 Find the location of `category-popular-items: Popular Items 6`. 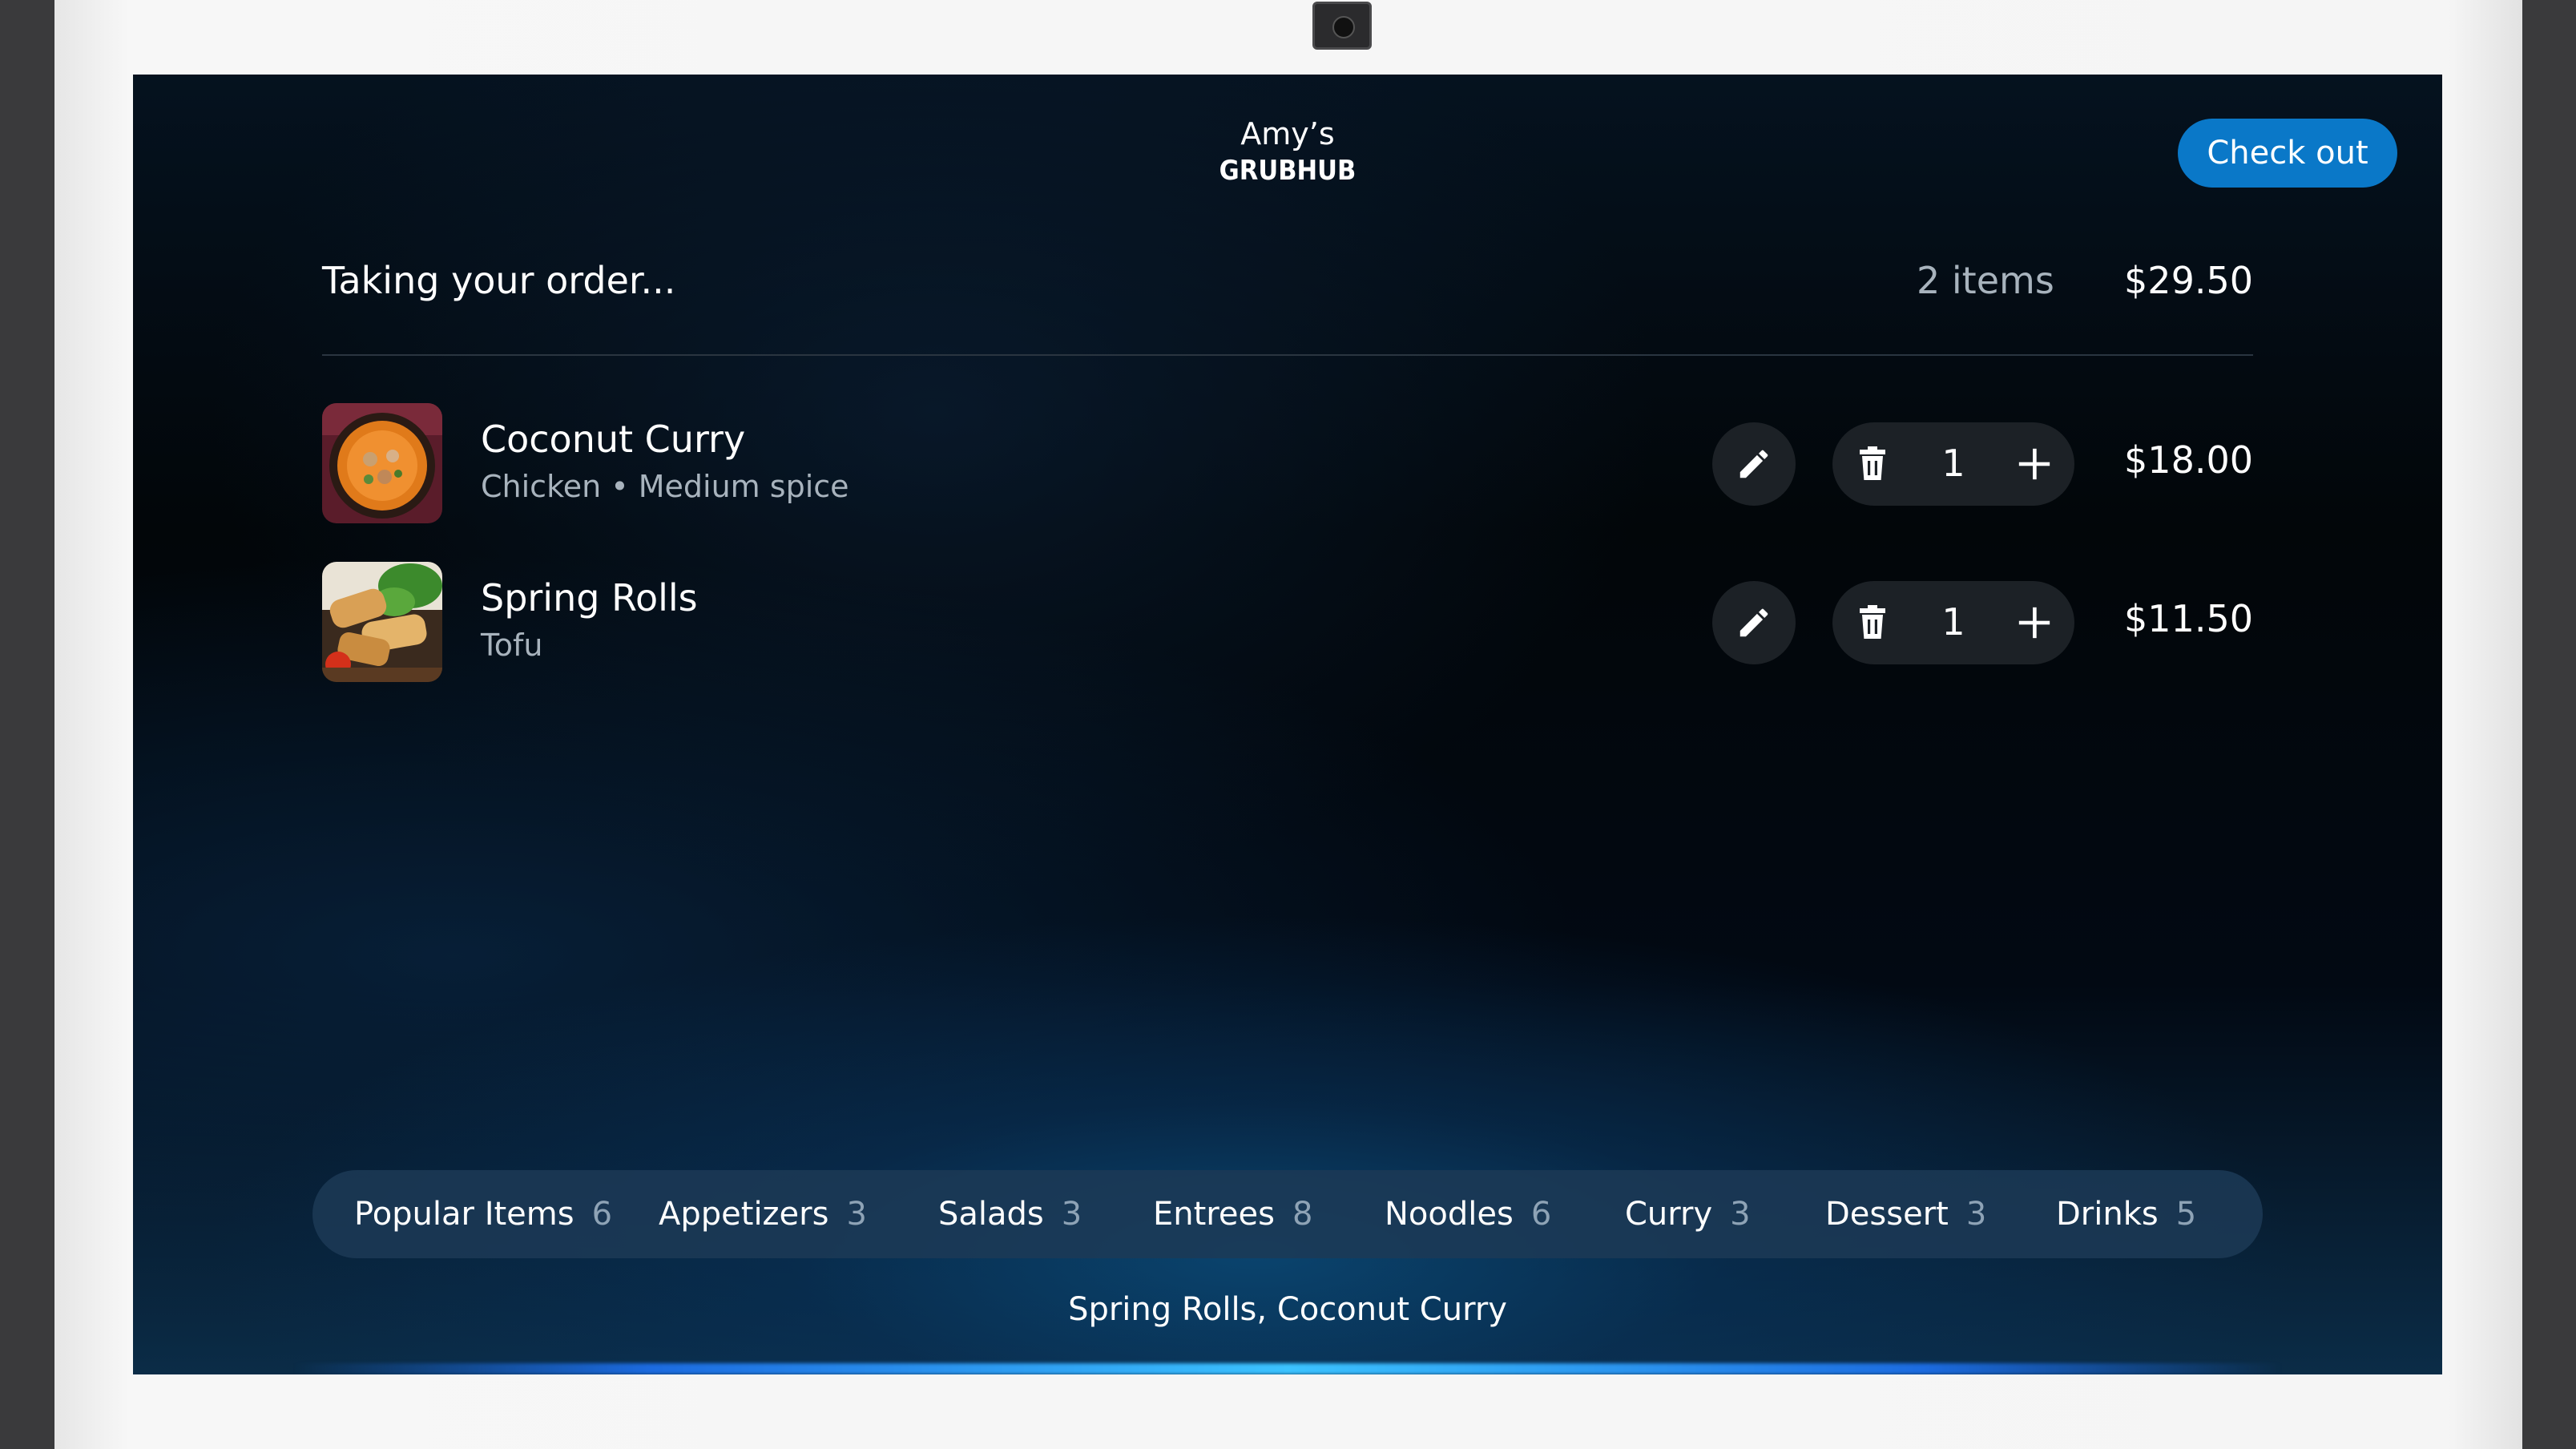

category-popular-items: Popular Items 6 is located at coordinates (483, 1214).